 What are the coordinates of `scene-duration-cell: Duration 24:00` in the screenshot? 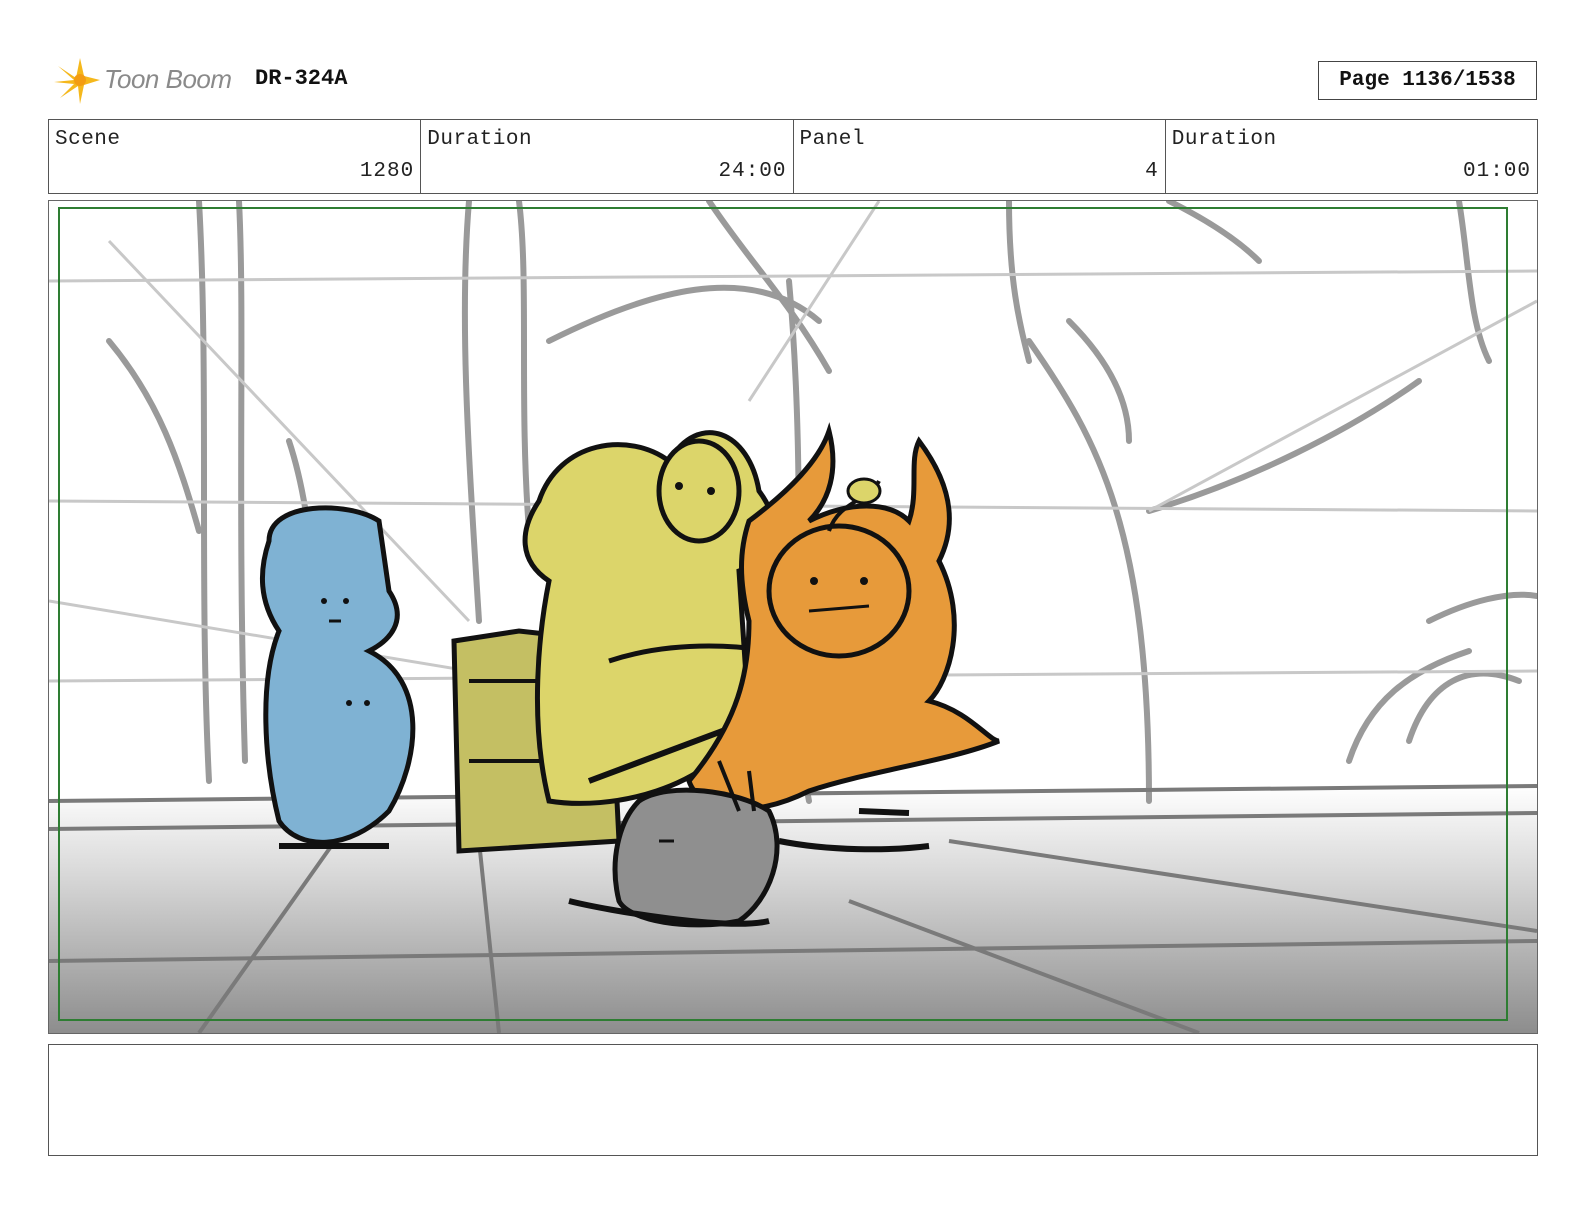 It's located at (607, 156).